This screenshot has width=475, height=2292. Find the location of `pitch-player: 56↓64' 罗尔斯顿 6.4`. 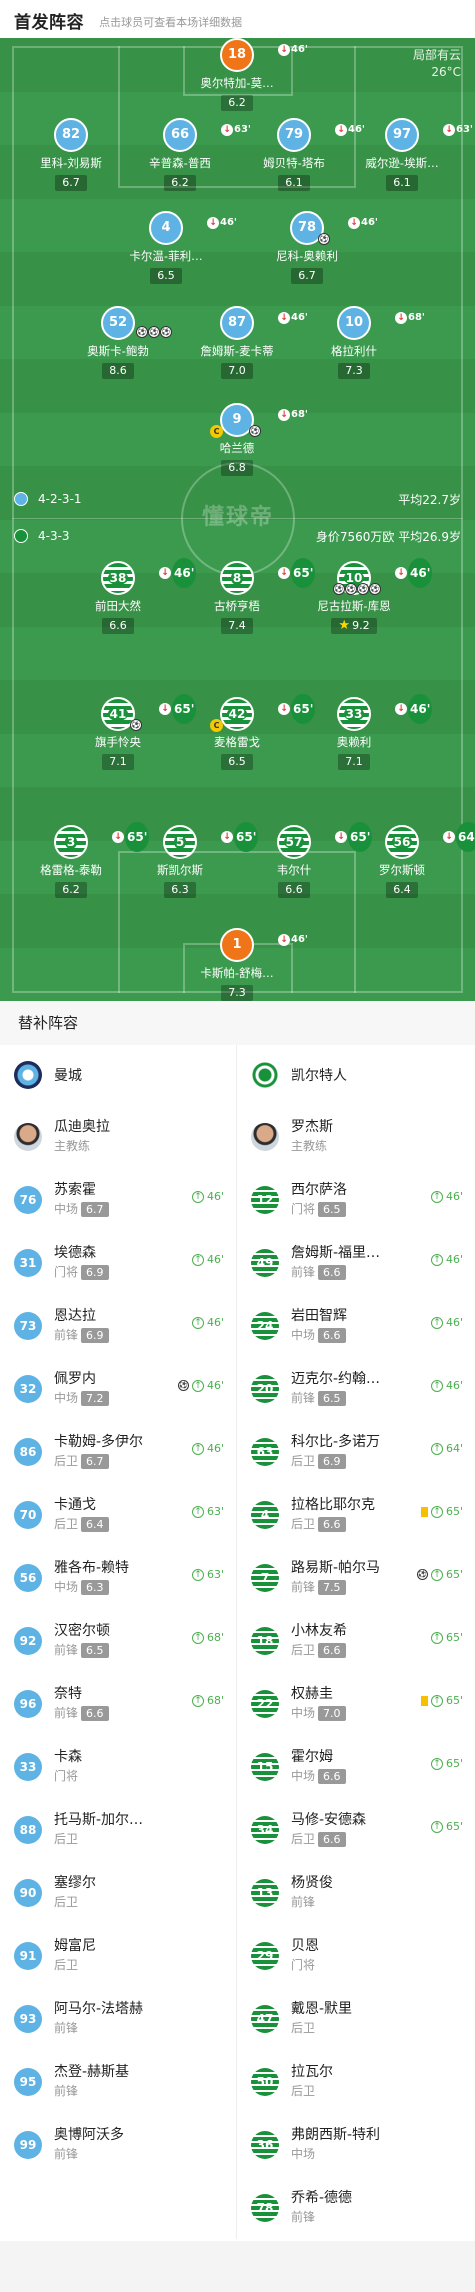

pitch-player: 56↓64' 罗尔斯顿 6.4 is located at coordinates (414, 860).